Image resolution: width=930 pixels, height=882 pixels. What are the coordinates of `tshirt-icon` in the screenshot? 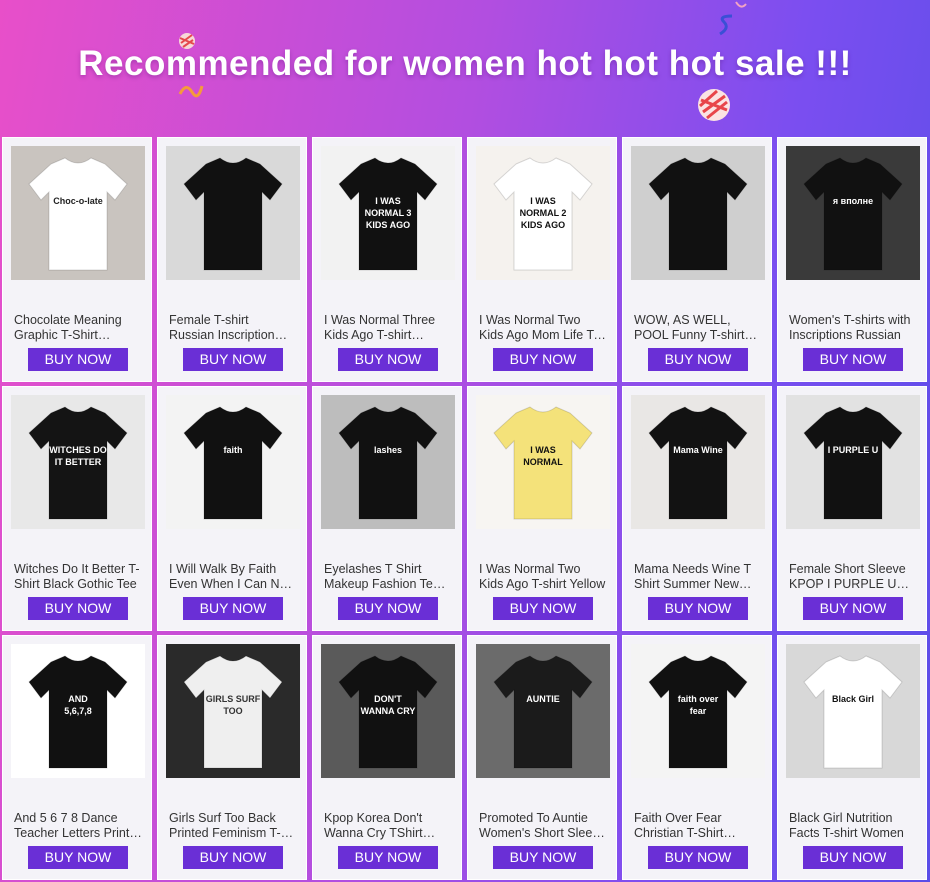 It's located at (233, 213).